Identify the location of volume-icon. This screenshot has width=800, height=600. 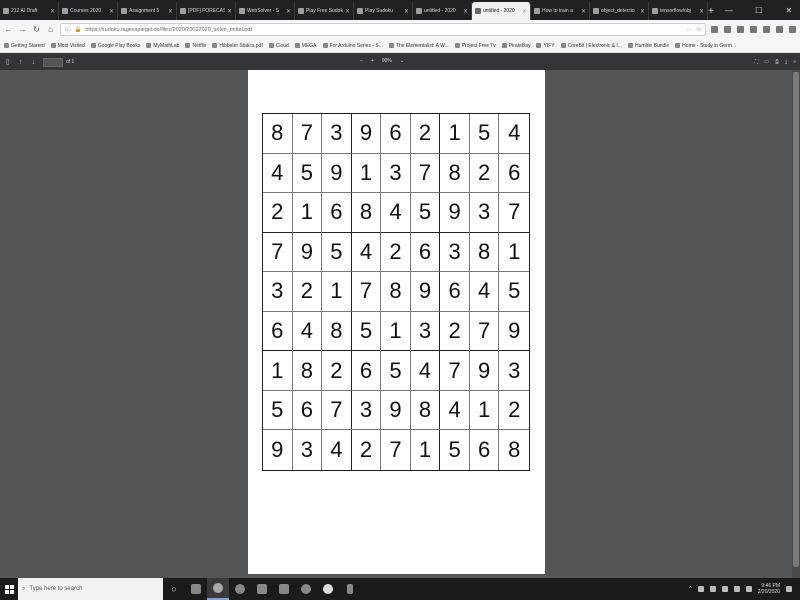
(748, 589).